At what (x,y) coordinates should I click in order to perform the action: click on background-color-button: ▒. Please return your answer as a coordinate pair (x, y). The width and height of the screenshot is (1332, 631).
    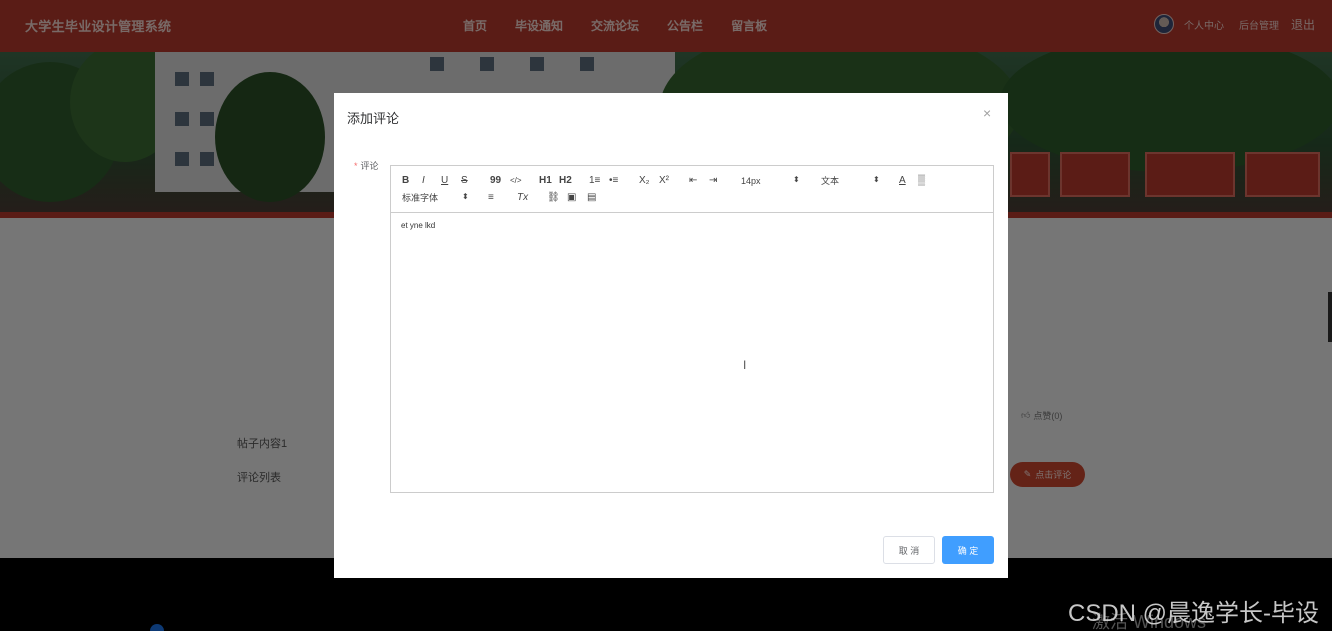
    Looking at the image, I should click on (921, 181).